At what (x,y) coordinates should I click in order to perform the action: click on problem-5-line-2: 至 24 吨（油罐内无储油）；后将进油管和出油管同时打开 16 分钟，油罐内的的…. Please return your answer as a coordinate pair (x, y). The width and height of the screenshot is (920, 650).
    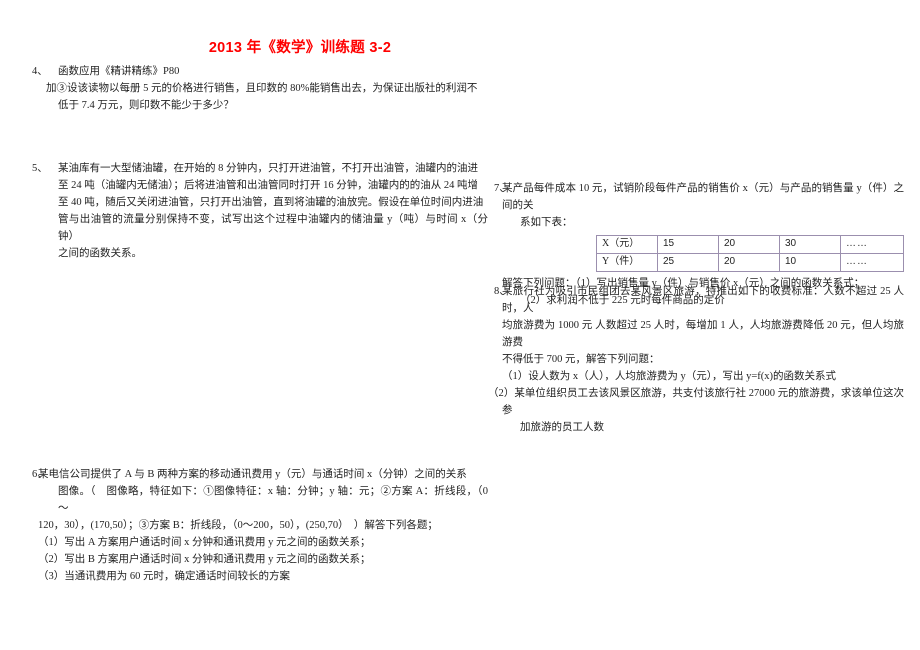
    Looking at the image, I should click on (268, 185).